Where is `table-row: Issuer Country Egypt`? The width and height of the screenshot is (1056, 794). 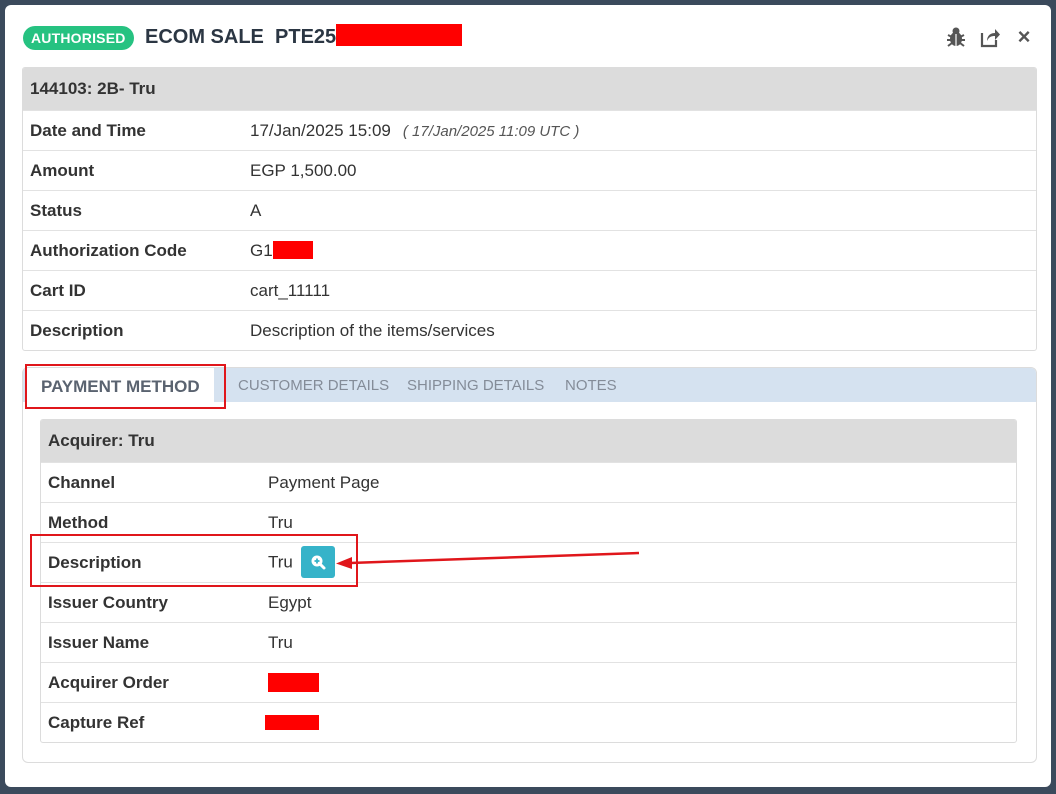 table-row: Issuer Country Egypt is located at coordinates (528, 602).